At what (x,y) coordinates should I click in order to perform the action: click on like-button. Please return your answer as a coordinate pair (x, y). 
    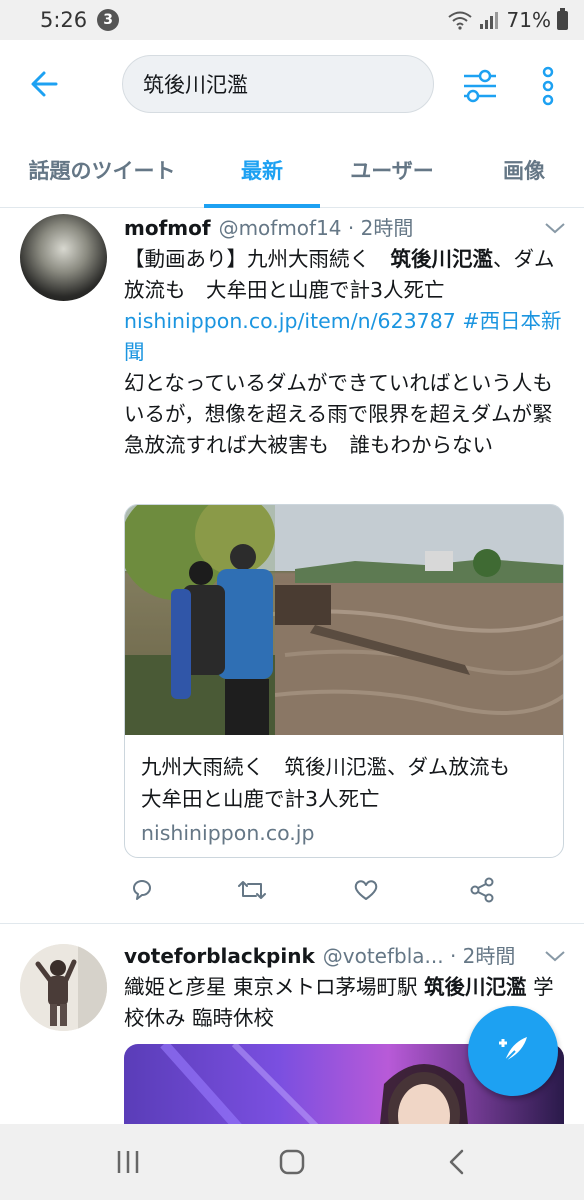
    Looking at the image, I should click on (368, 892).